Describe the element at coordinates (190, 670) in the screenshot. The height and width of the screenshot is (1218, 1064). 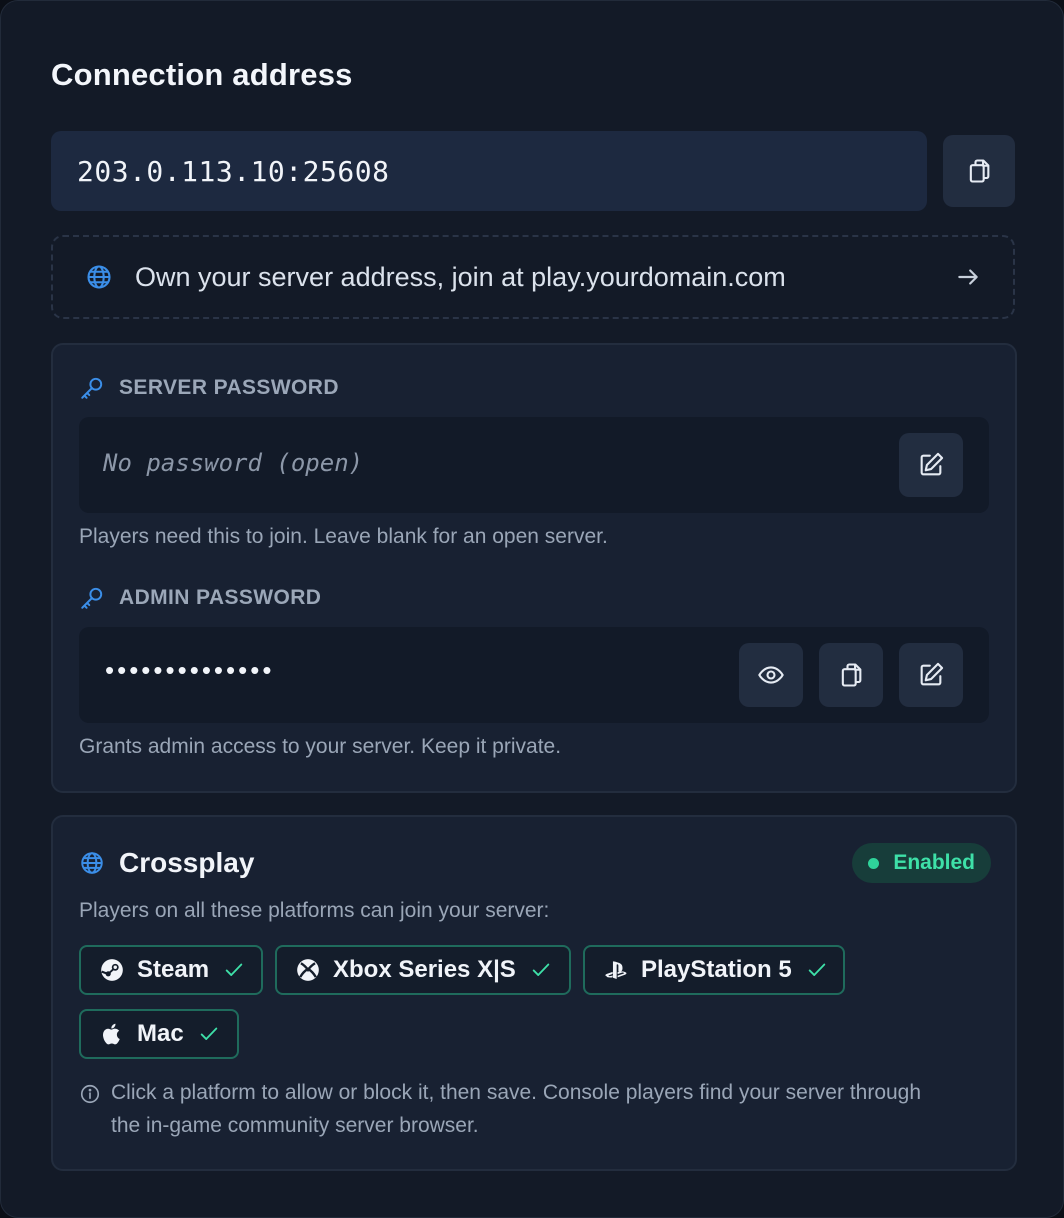
I see `admin-password-masked: ••••••••••••••` at that location.